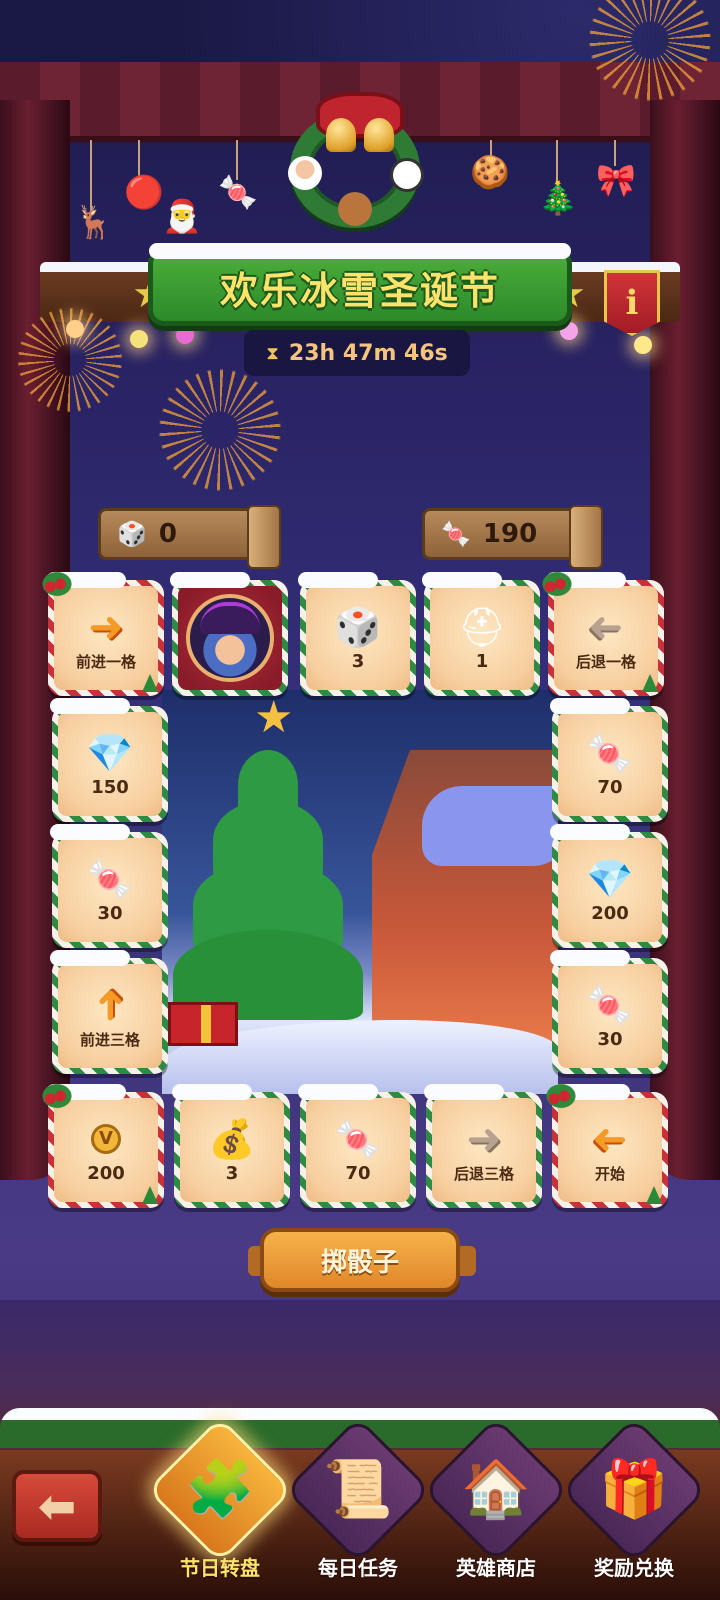 Image resolution: width=720 pixels, height=1600 pixels. What do you see at coordinates (609, 1173) in the screenshot?
I see `tile-label: 开始` at bounding box center [609, 1173].